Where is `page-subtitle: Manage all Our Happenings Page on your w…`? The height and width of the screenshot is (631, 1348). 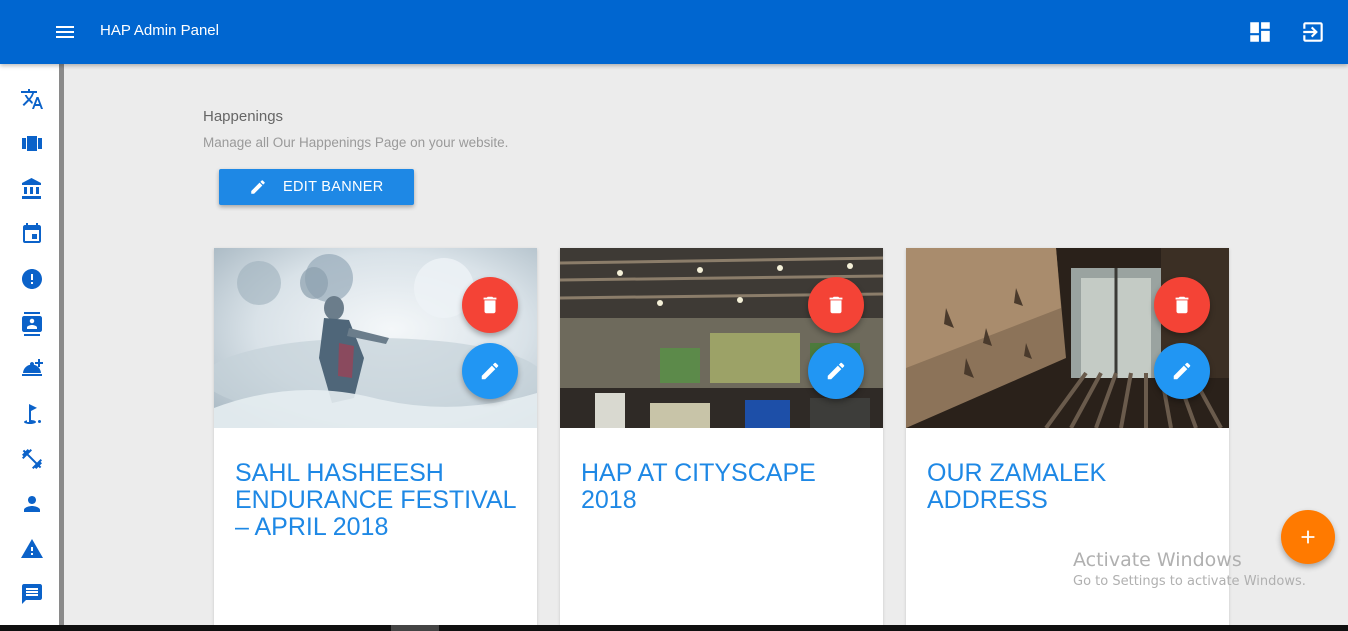
page-subtitle: Manage all Our Happenings Page on your w… is located at coordinates (356, 142).